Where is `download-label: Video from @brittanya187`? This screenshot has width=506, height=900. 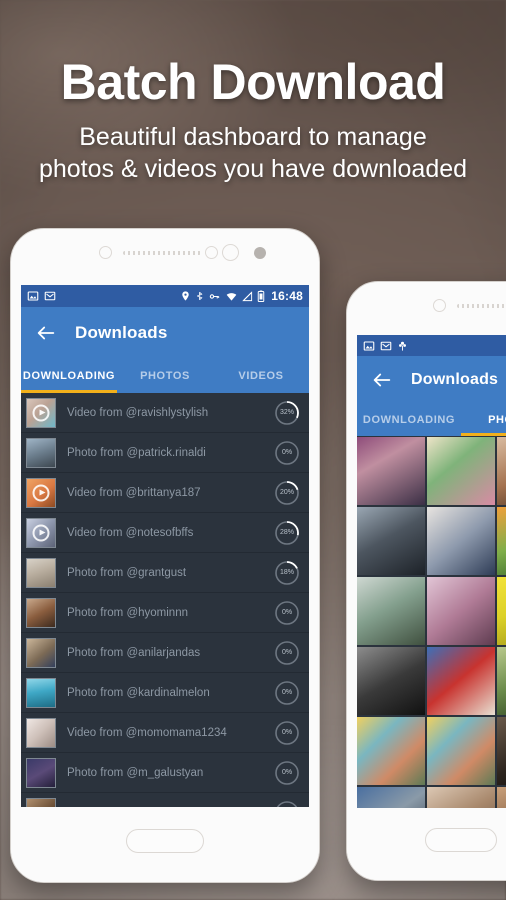
download-label: Video from @brittanya187 is located at coordinates (134, 492).